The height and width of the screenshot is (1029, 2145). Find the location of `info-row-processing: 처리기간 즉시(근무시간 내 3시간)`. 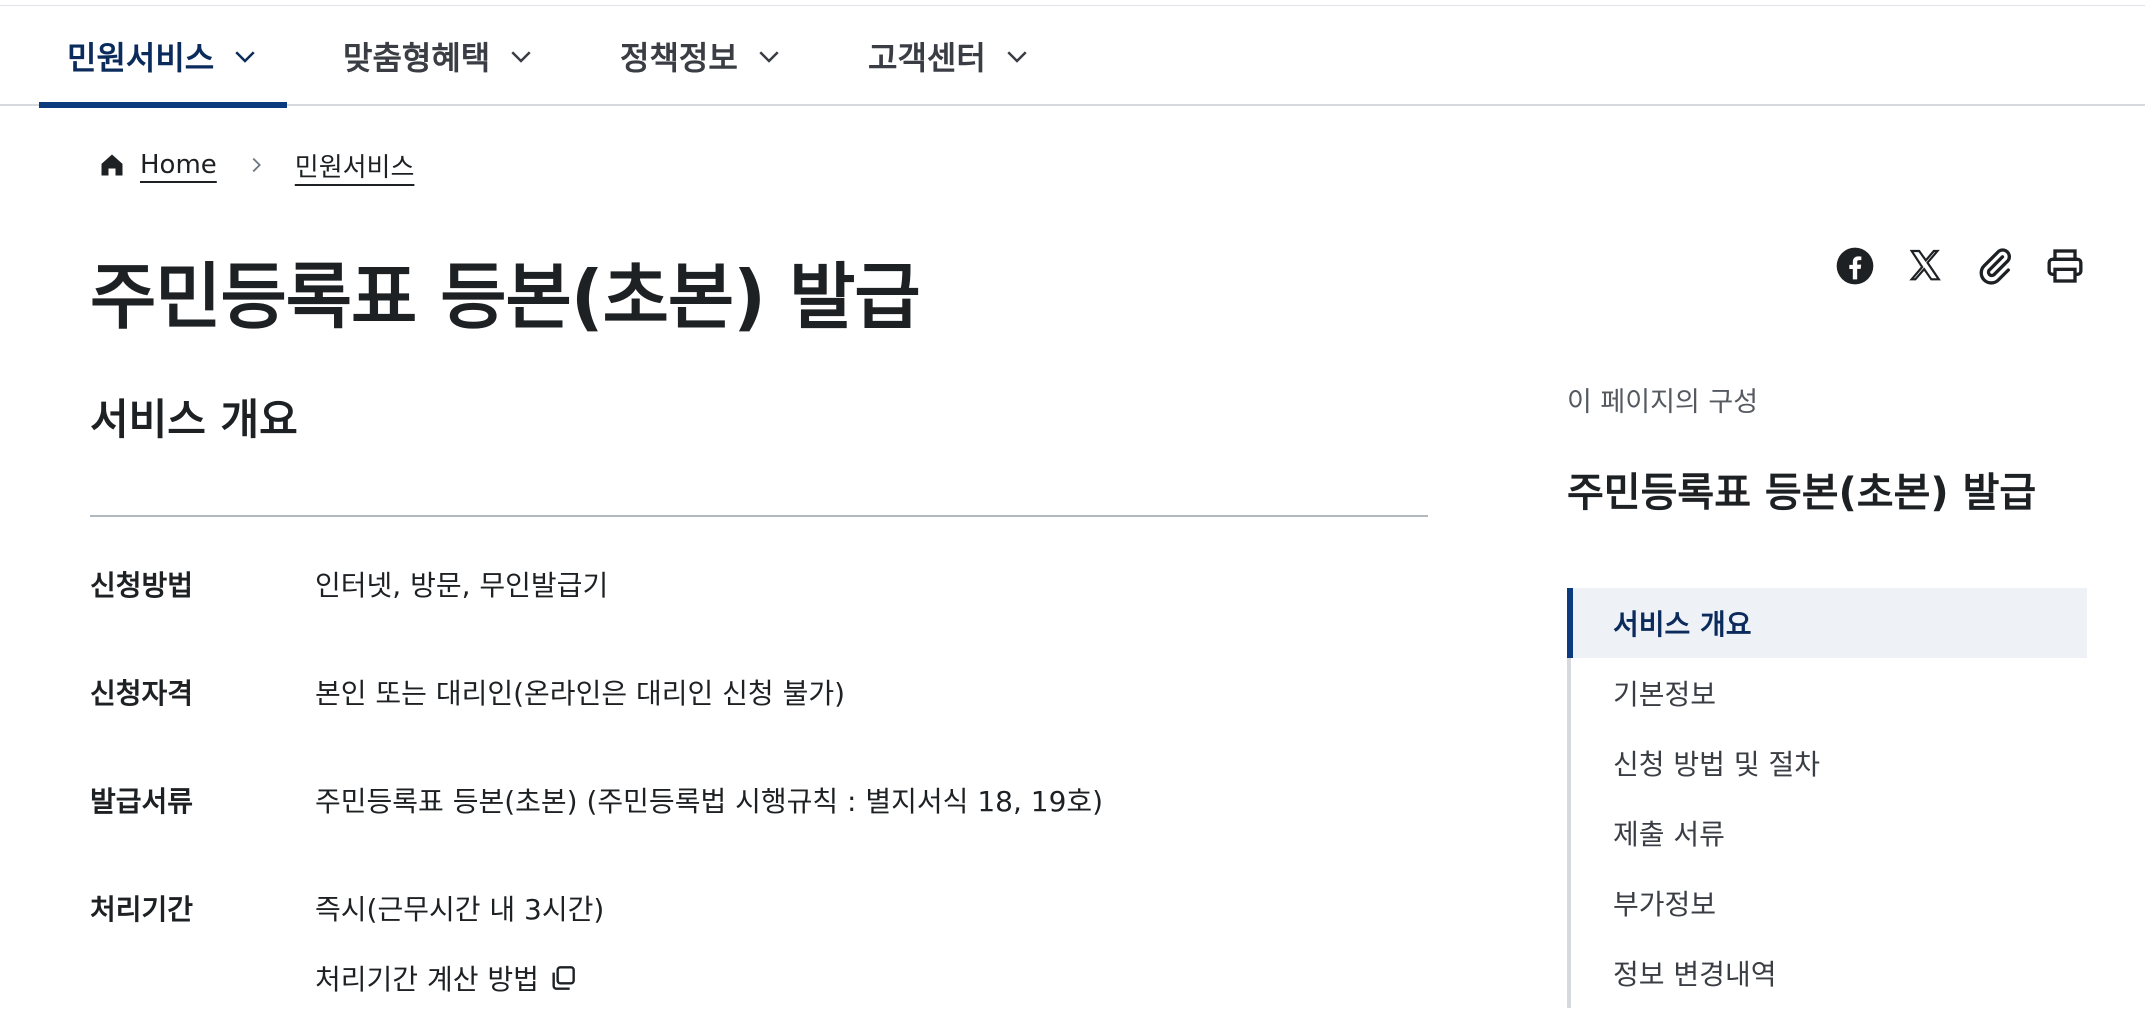

info-row-processing: 처리기간 즉시(근무시간 내 3시간) is located at coordinates (347, 908).